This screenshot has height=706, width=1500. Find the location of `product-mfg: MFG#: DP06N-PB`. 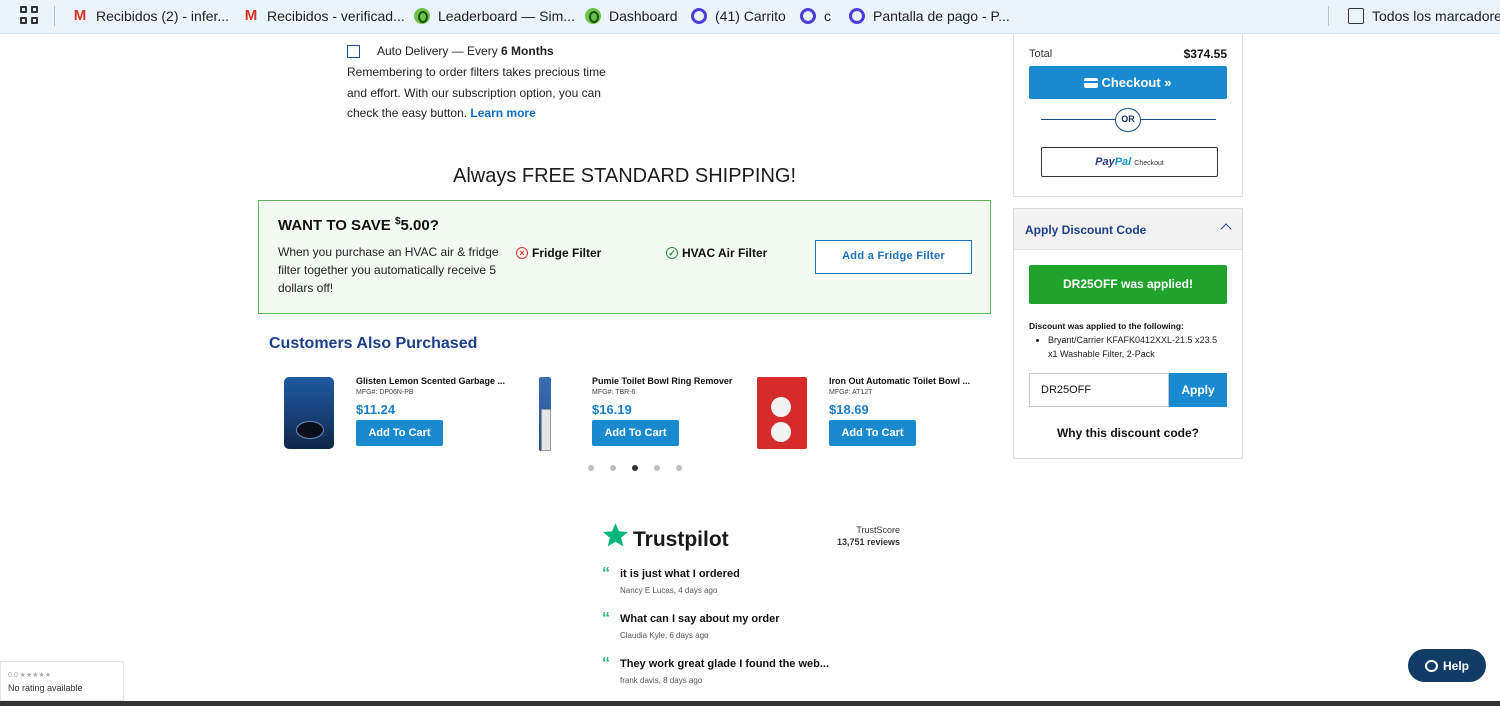

product-mfg: MFG#: DP06N-PB is located at coordinates (385, 392).